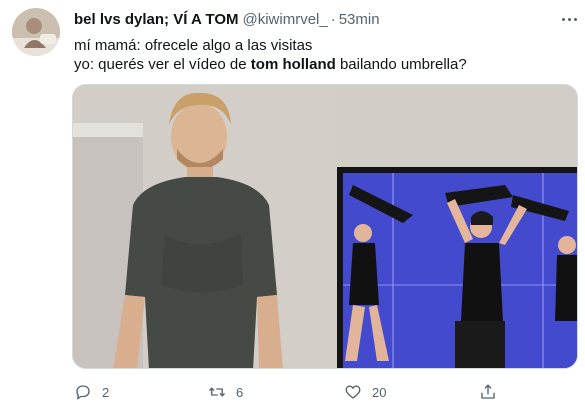  What do you see at coordinates (83, 392) in the screenshot?
I see `reply-icon` at bounding box center [83, 392].